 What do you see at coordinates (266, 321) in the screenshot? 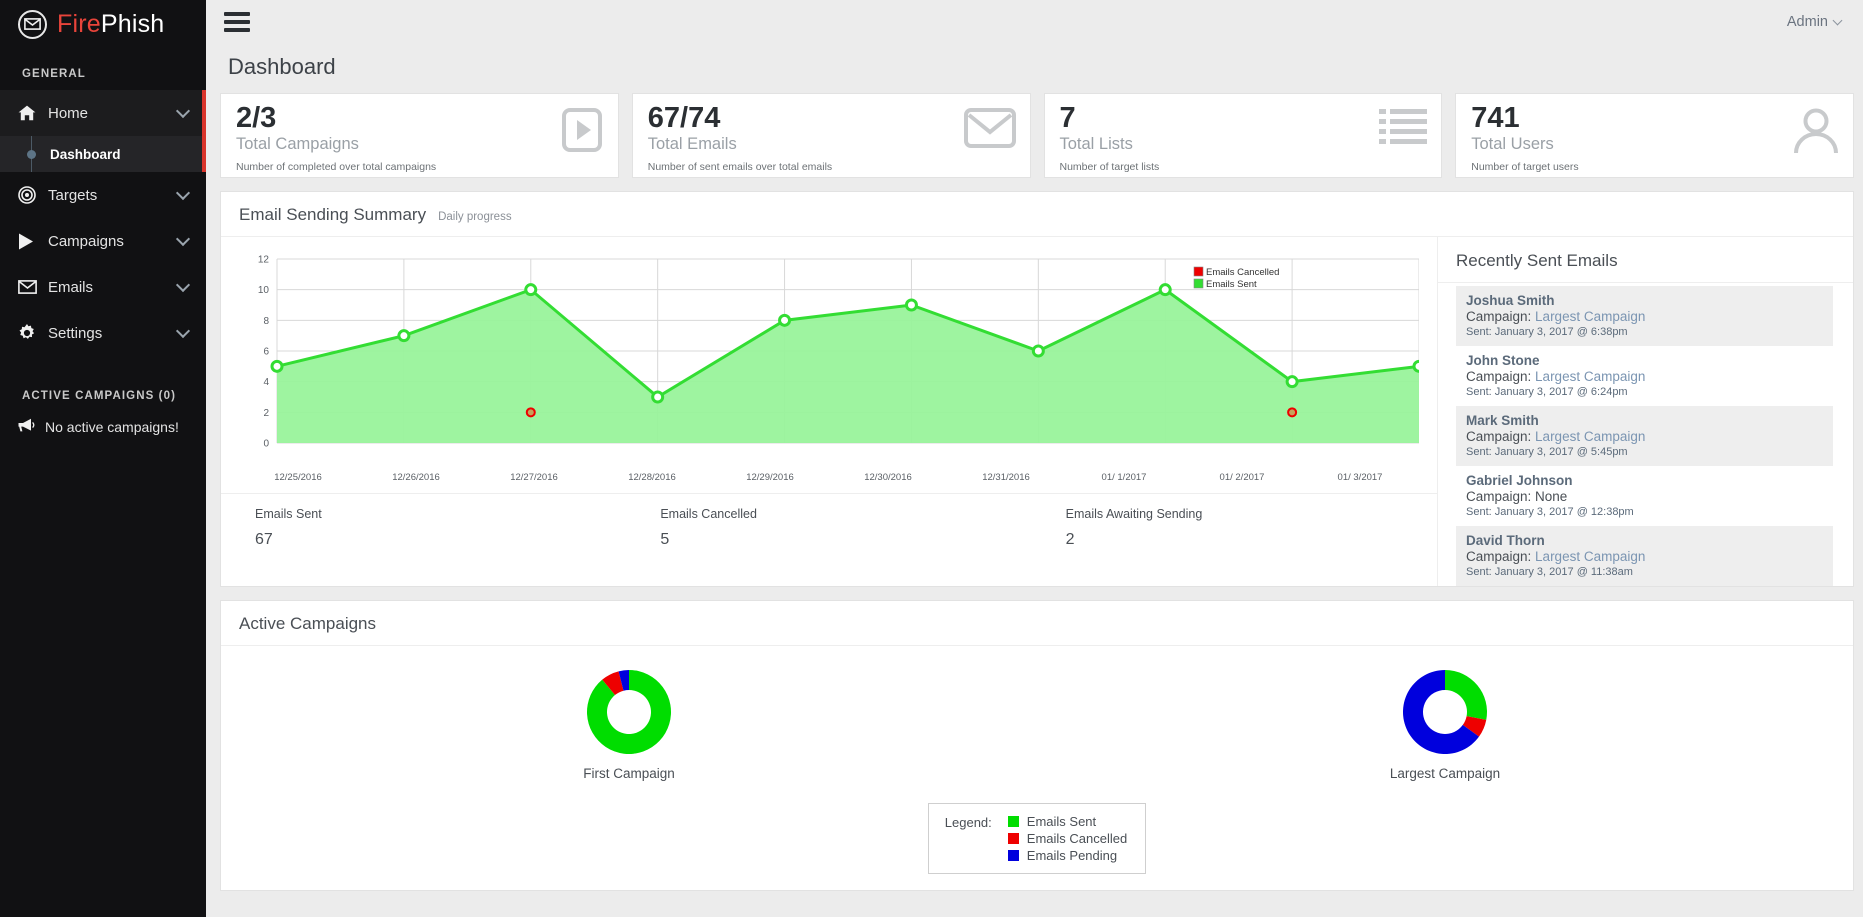
I see `svg-text: 8` at bounding box center [266, 321].